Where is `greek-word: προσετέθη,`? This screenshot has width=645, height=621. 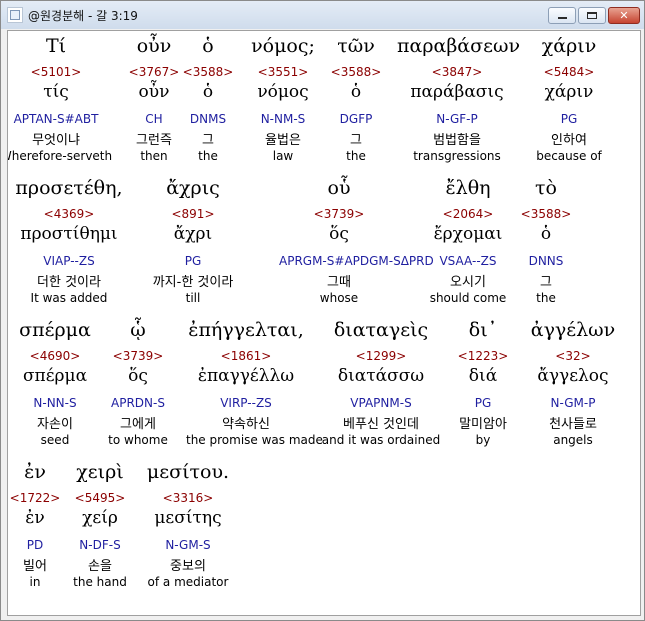 greek-word: προσετέθη, is located at coordinates (69, 188).